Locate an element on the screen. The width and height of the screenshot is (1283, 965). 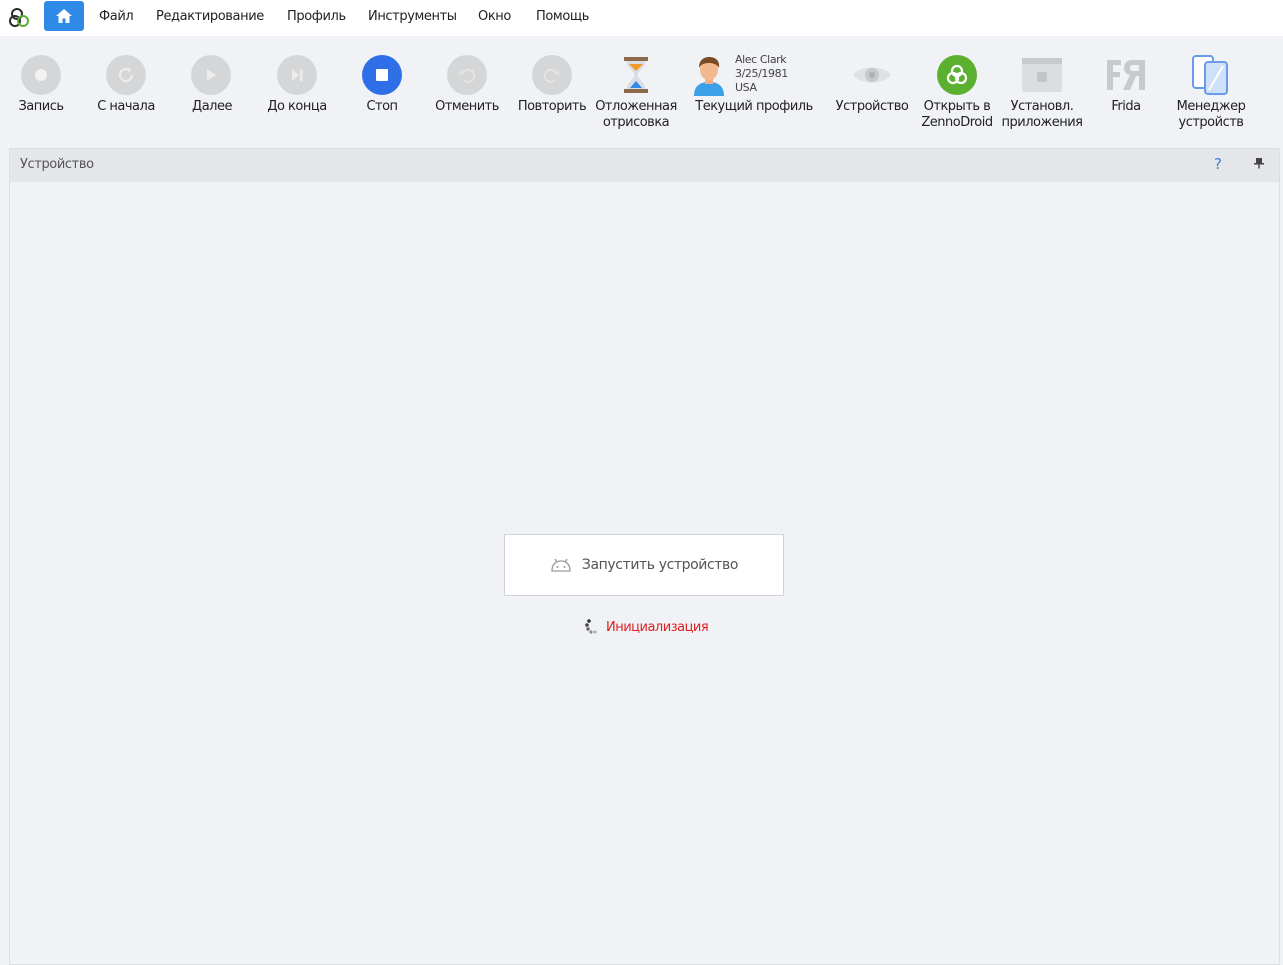
record-icon is located at coordinates (41, 75).